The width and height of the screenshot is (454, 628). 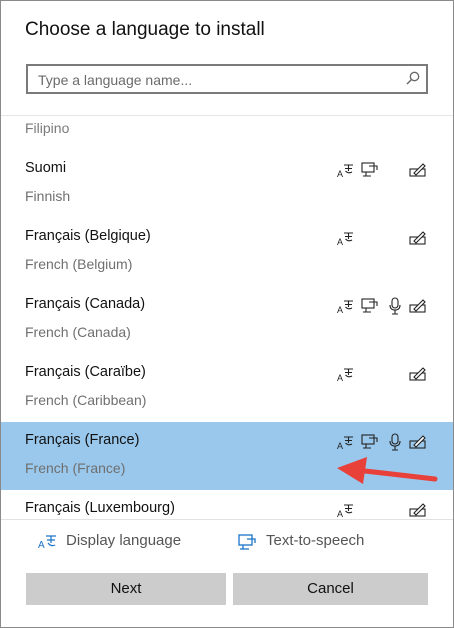 What do you see at coordinates (85, 372) in the screenshot?
I see `language-native-name: Français (Caraïbe)` at bounding box center [85, 372].